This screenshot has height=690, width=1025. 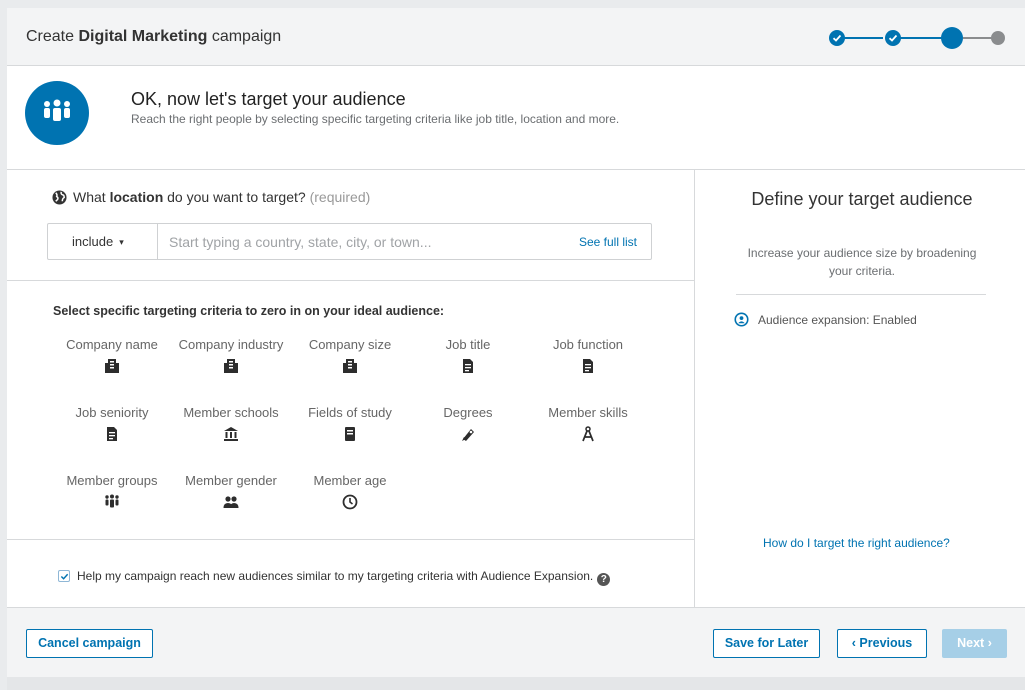 I want to click on globe-icon, so click(x=59, y=197).